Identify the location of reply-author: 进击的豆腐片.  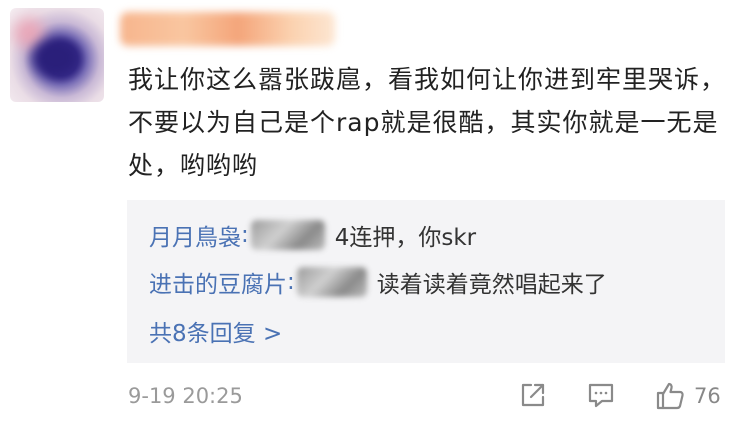
(218, 282).